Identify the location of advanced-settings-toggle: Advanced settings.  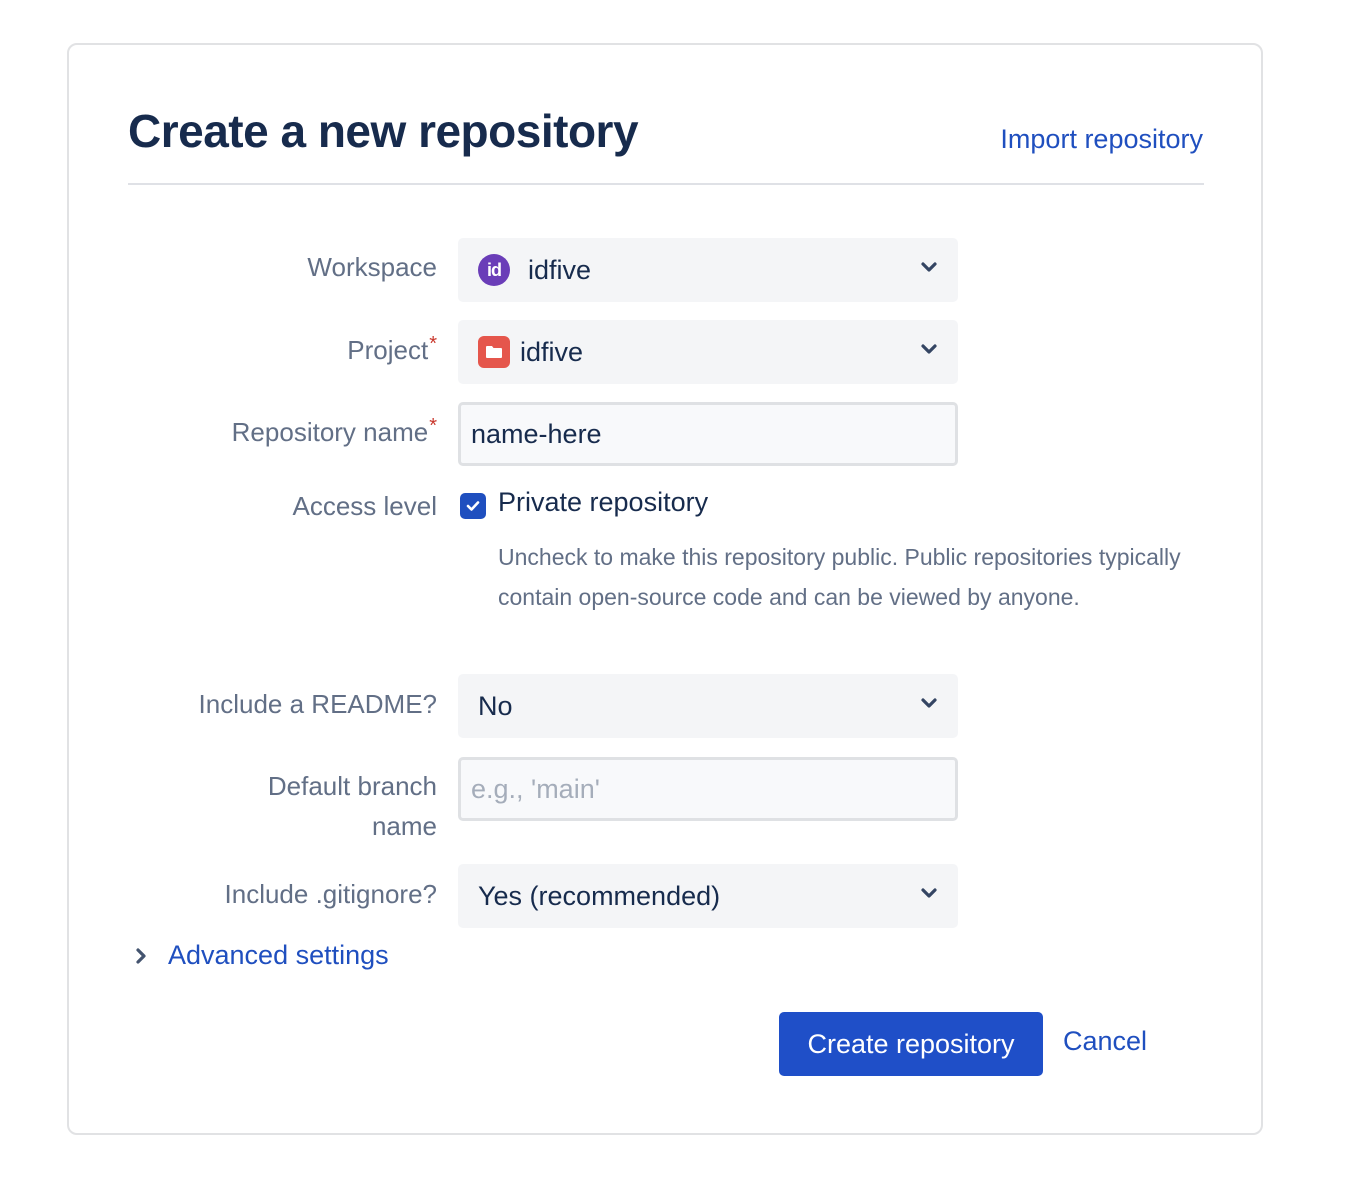
(261, 955).